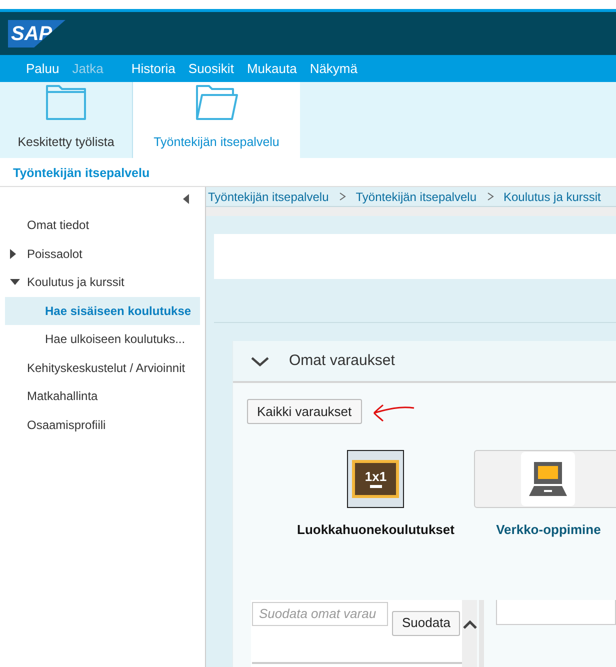  Describe the element at coordinates (66, 102) in the screenshot. I see `folder-icon` at that location.